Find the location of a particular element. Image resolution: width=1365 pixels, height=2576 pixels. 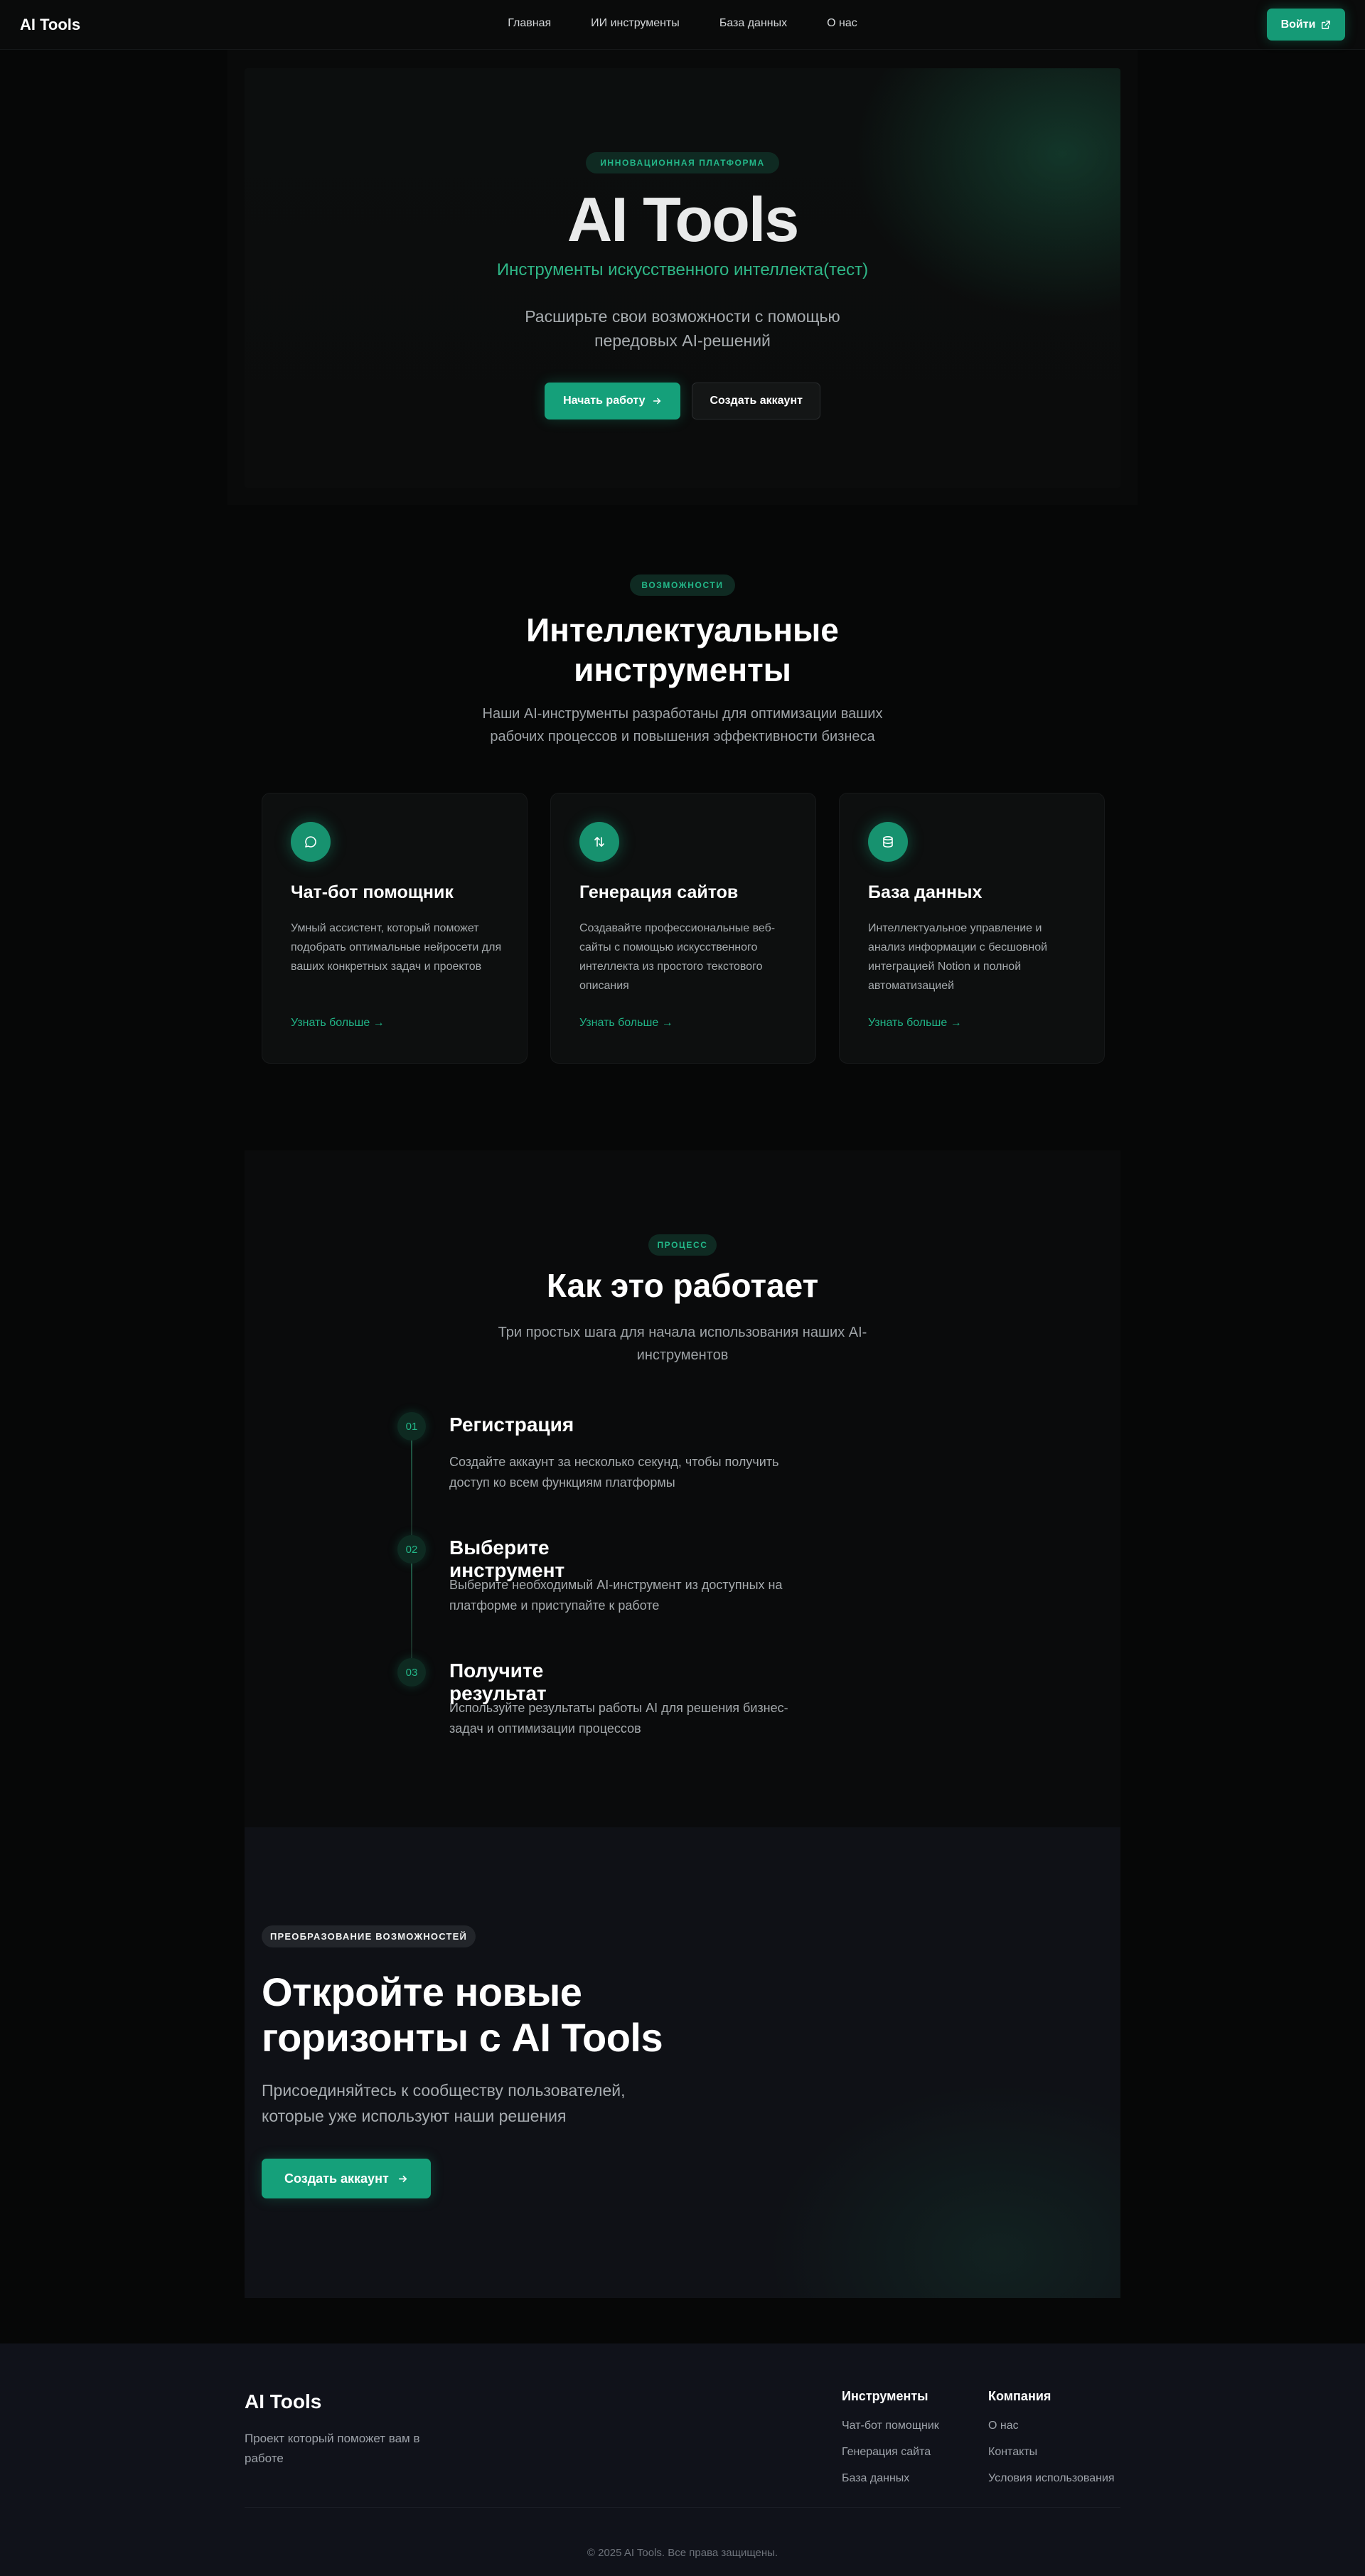

start-work-label: Начать работу is located at coordinates (604, 401).